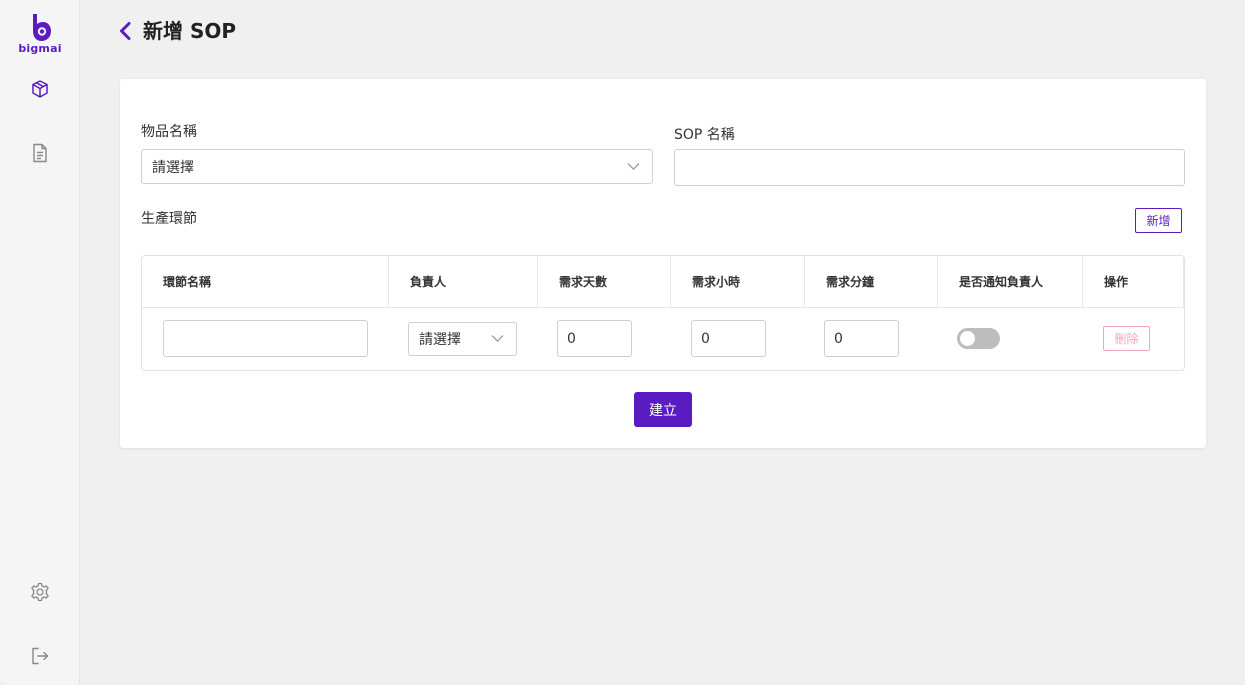  Describe the element at coordinates (728, 338) in the screenshot. I see `hours-input` at that location.